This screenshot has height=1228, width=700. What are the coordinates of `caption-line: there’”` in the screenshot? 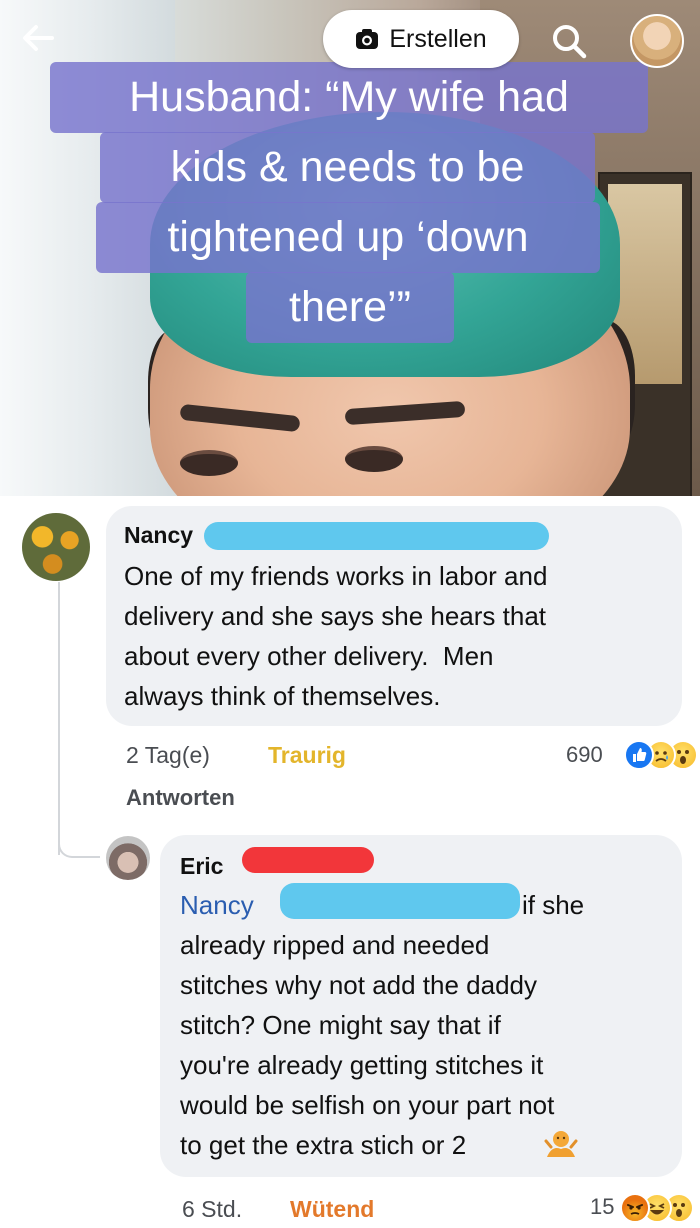 It's located at (350, 307).